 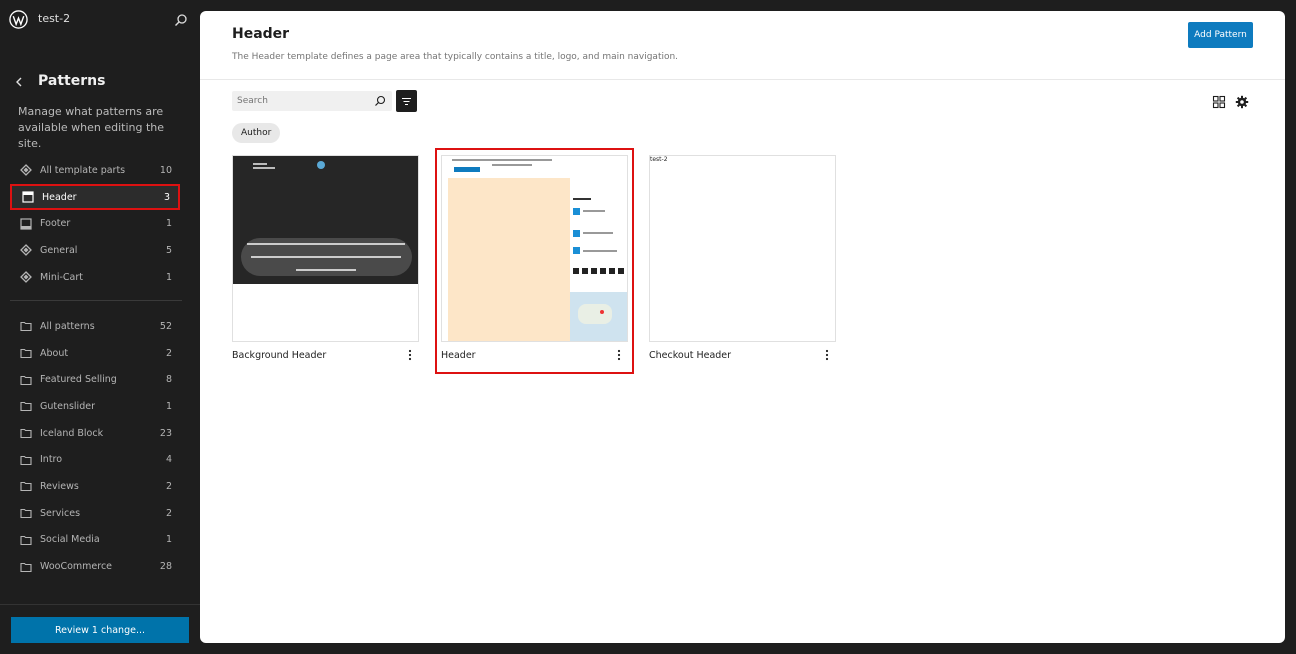 What do you see at coordinates (95, 277) in the screenshot?
I see `sidebar-item-mini-cart: Mini-Cart 1` at bounding box center [95, 277].